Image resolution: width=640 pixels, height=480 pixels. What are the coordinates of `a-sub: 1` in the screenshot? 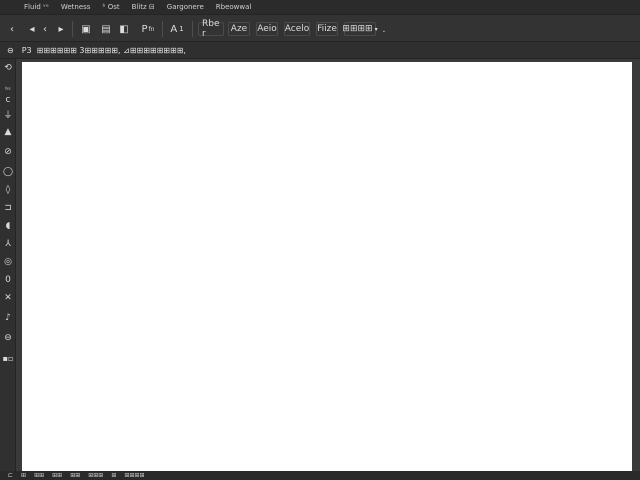 It's located at (181, 29).